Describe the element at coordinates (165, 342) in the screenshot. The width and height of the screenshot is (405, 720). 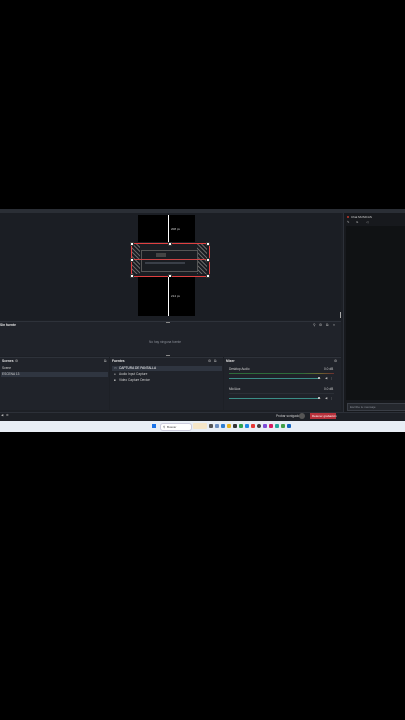
I see `filters-empty-text: No hay ninguna fuente` at that location.